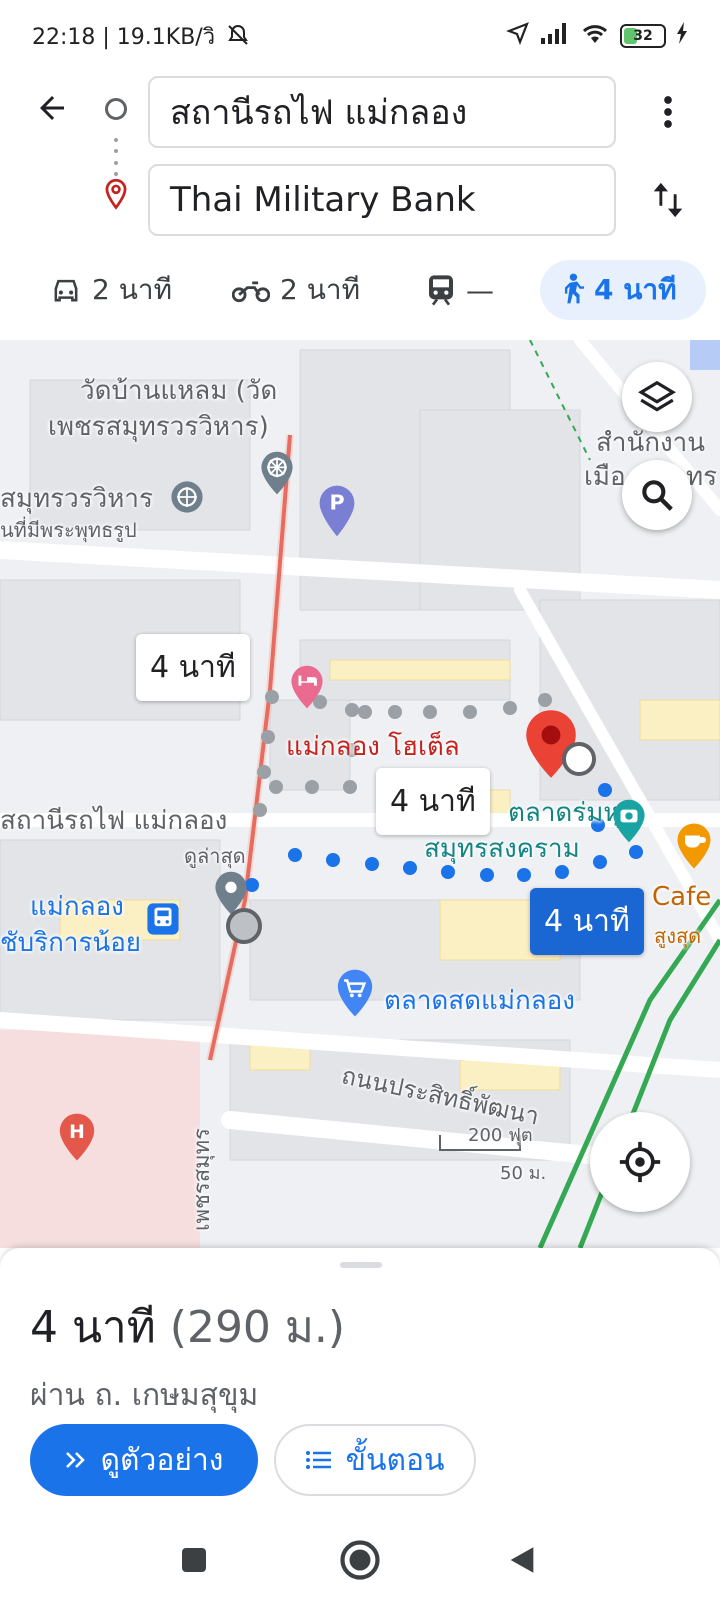 The width and height of the screenshot is (720, 1600). What do you see at coordinates (269, 36) in the screenshot?
I see `status-time: 22:18 | 19.1KB/วิ` at bounding box center [269, 36].